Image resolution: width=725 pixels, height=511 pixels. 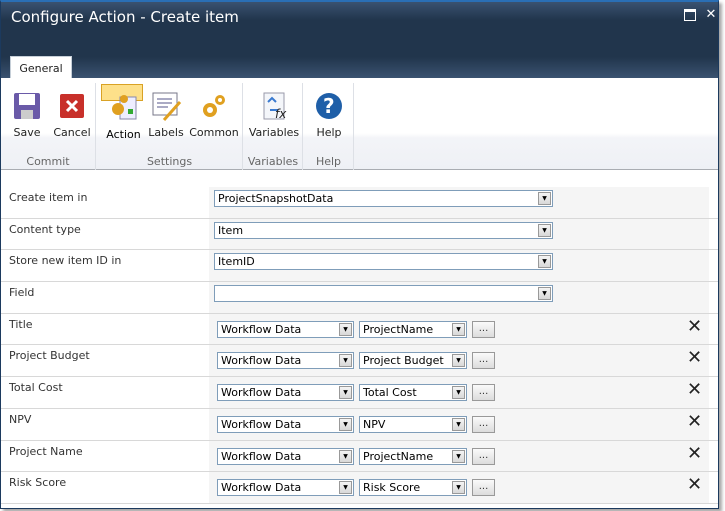 I want to click on row-create-item-in: Create item in ProjectSnapshotData ▼, so click(x=359, y=203).